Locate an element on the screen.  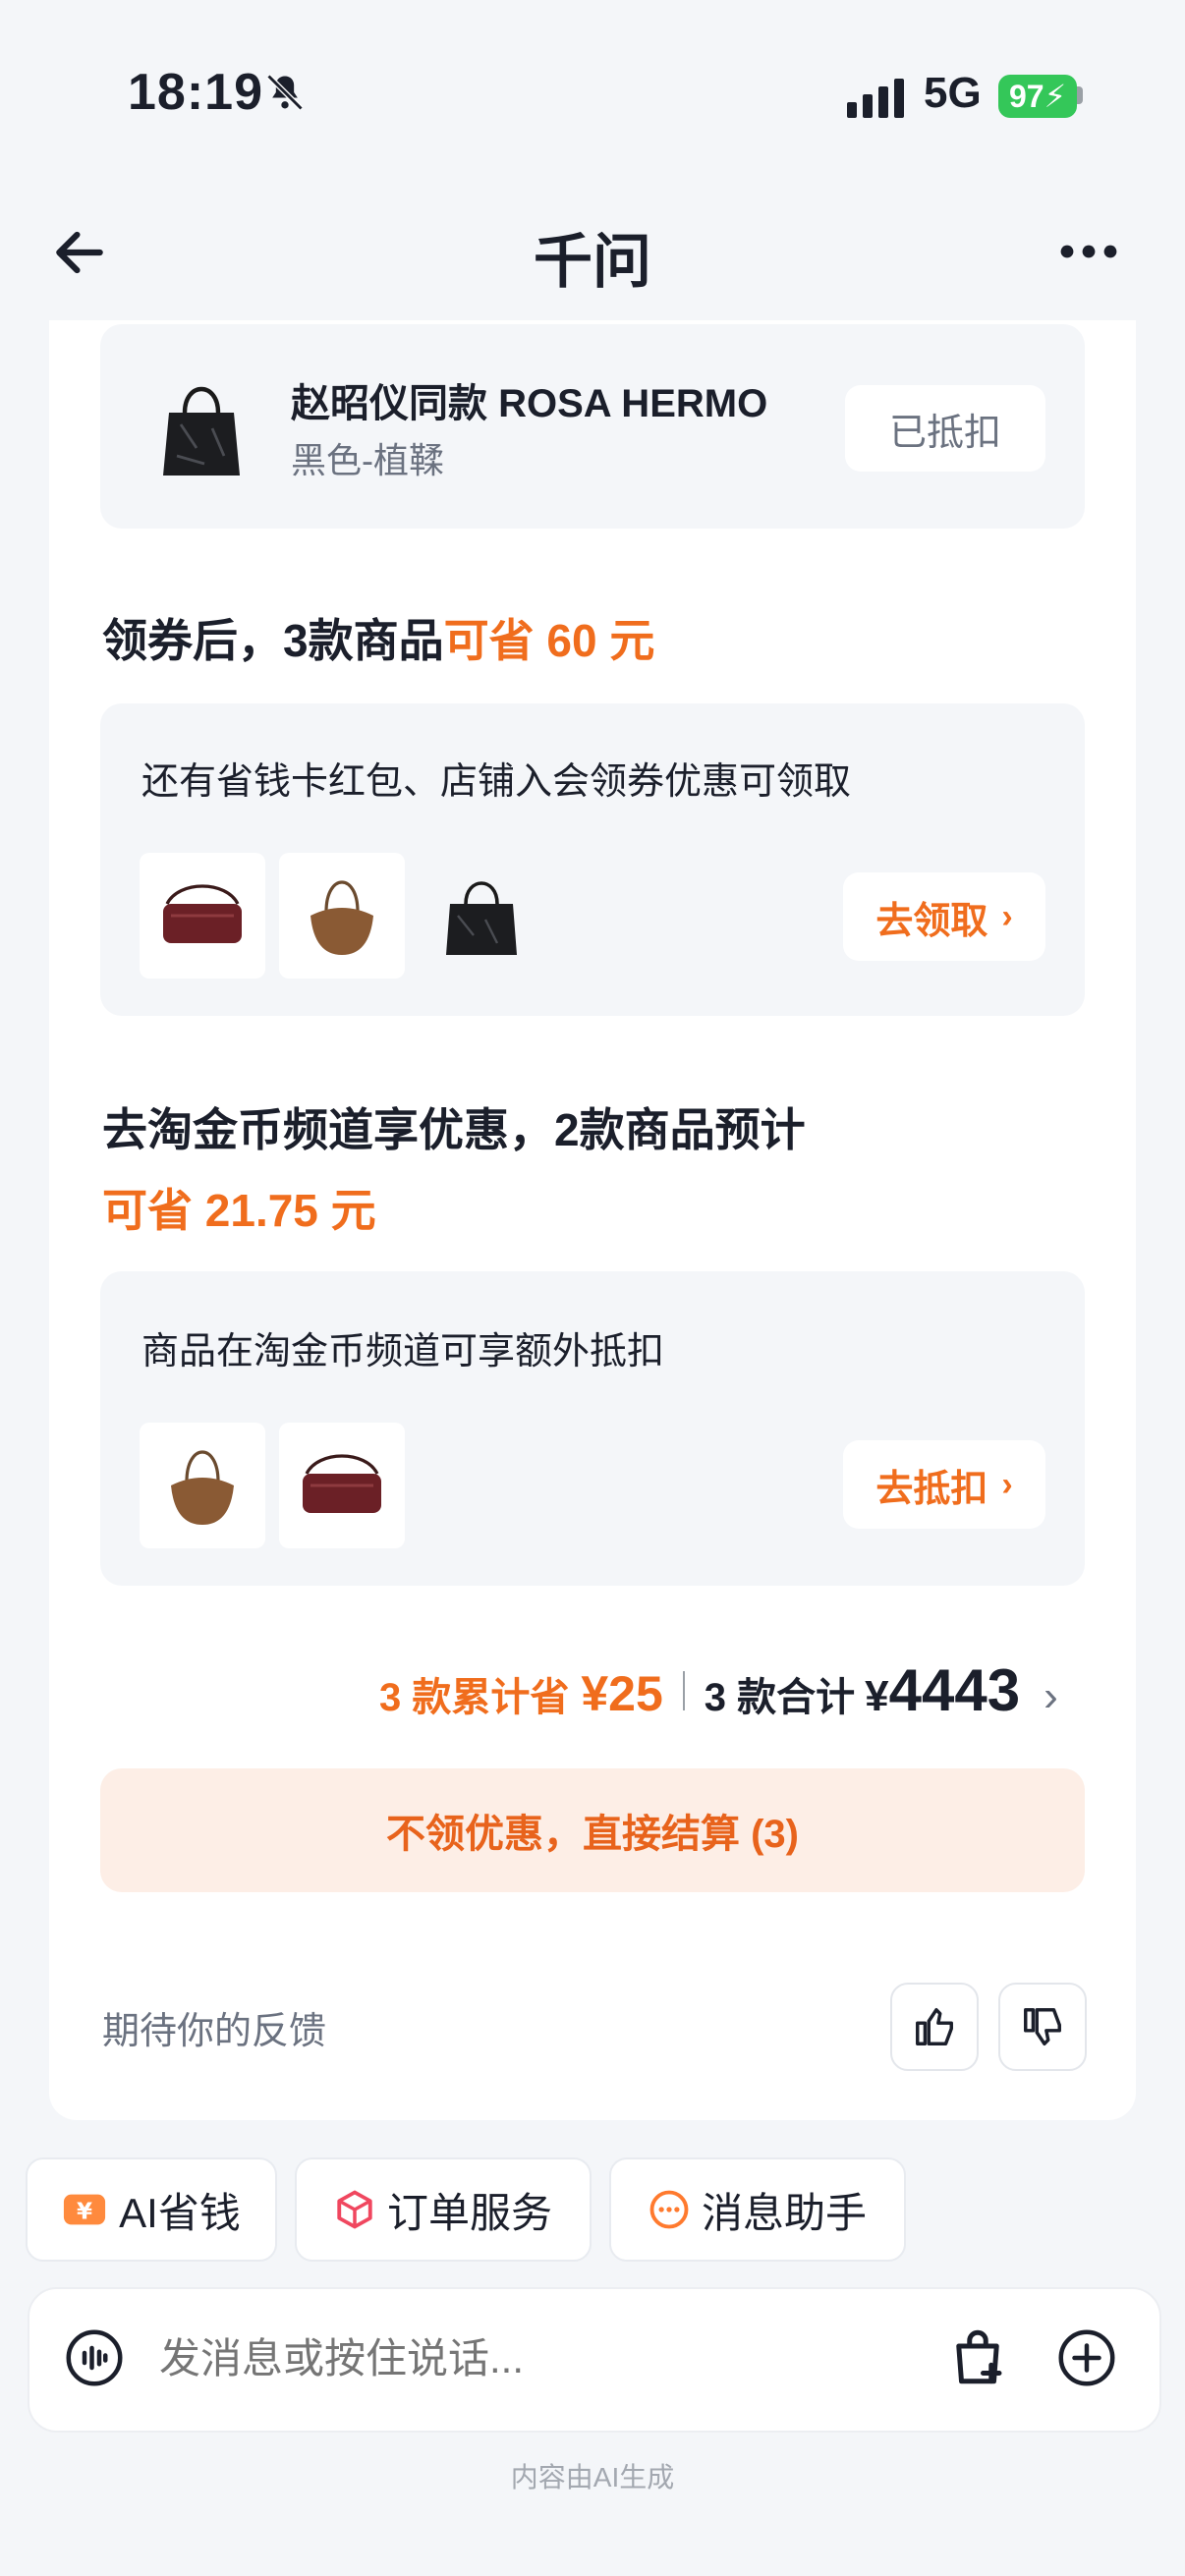
more-options-icon is located at coordinates (1088, 251).